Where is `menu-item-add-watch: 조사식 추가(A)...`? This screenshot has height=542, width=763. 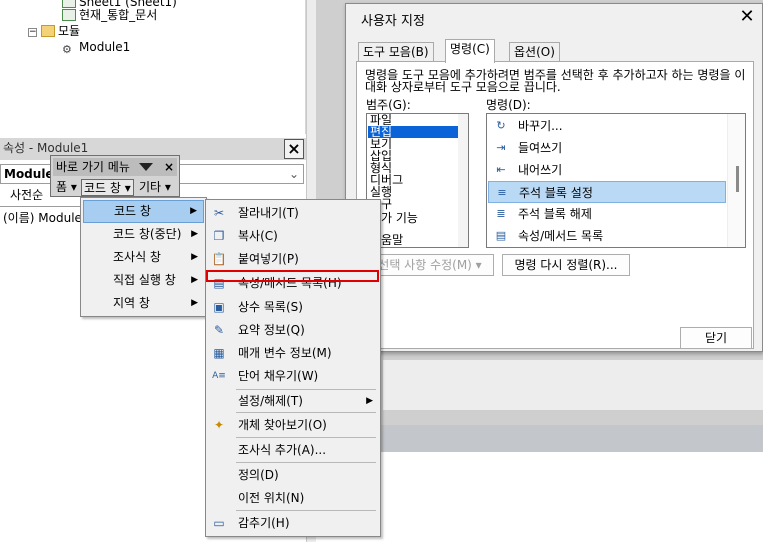 menu-item-add-watch: 조사식 추가(A)... is located at coordinates (293, 450).